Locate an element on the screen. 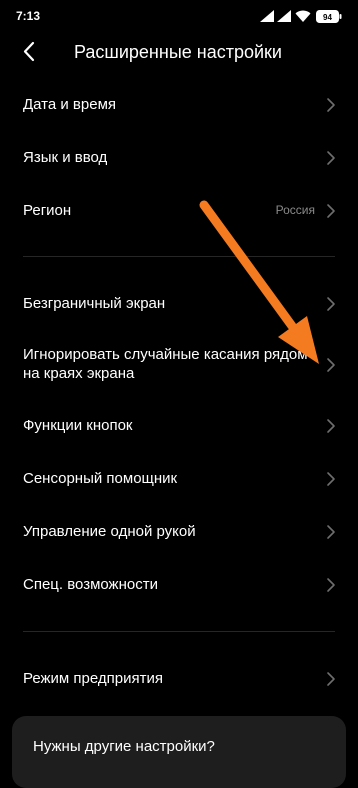 This screenshot has height=788, width=358. settings-row-accessibility: Спец. возможности is located at coordinates (179, 584).